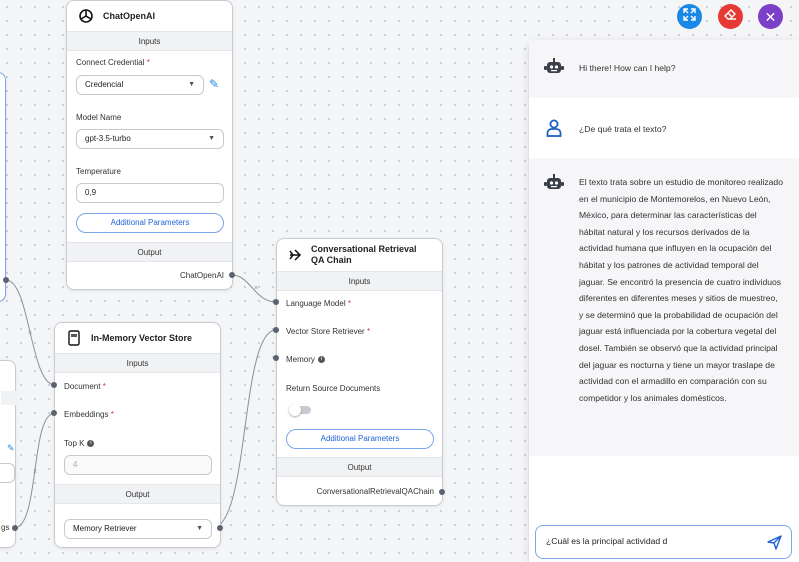 Image resolution: width=799 pixels, height=562 pixels. I want to click on credential-value: Credencial, so click(104, 84).